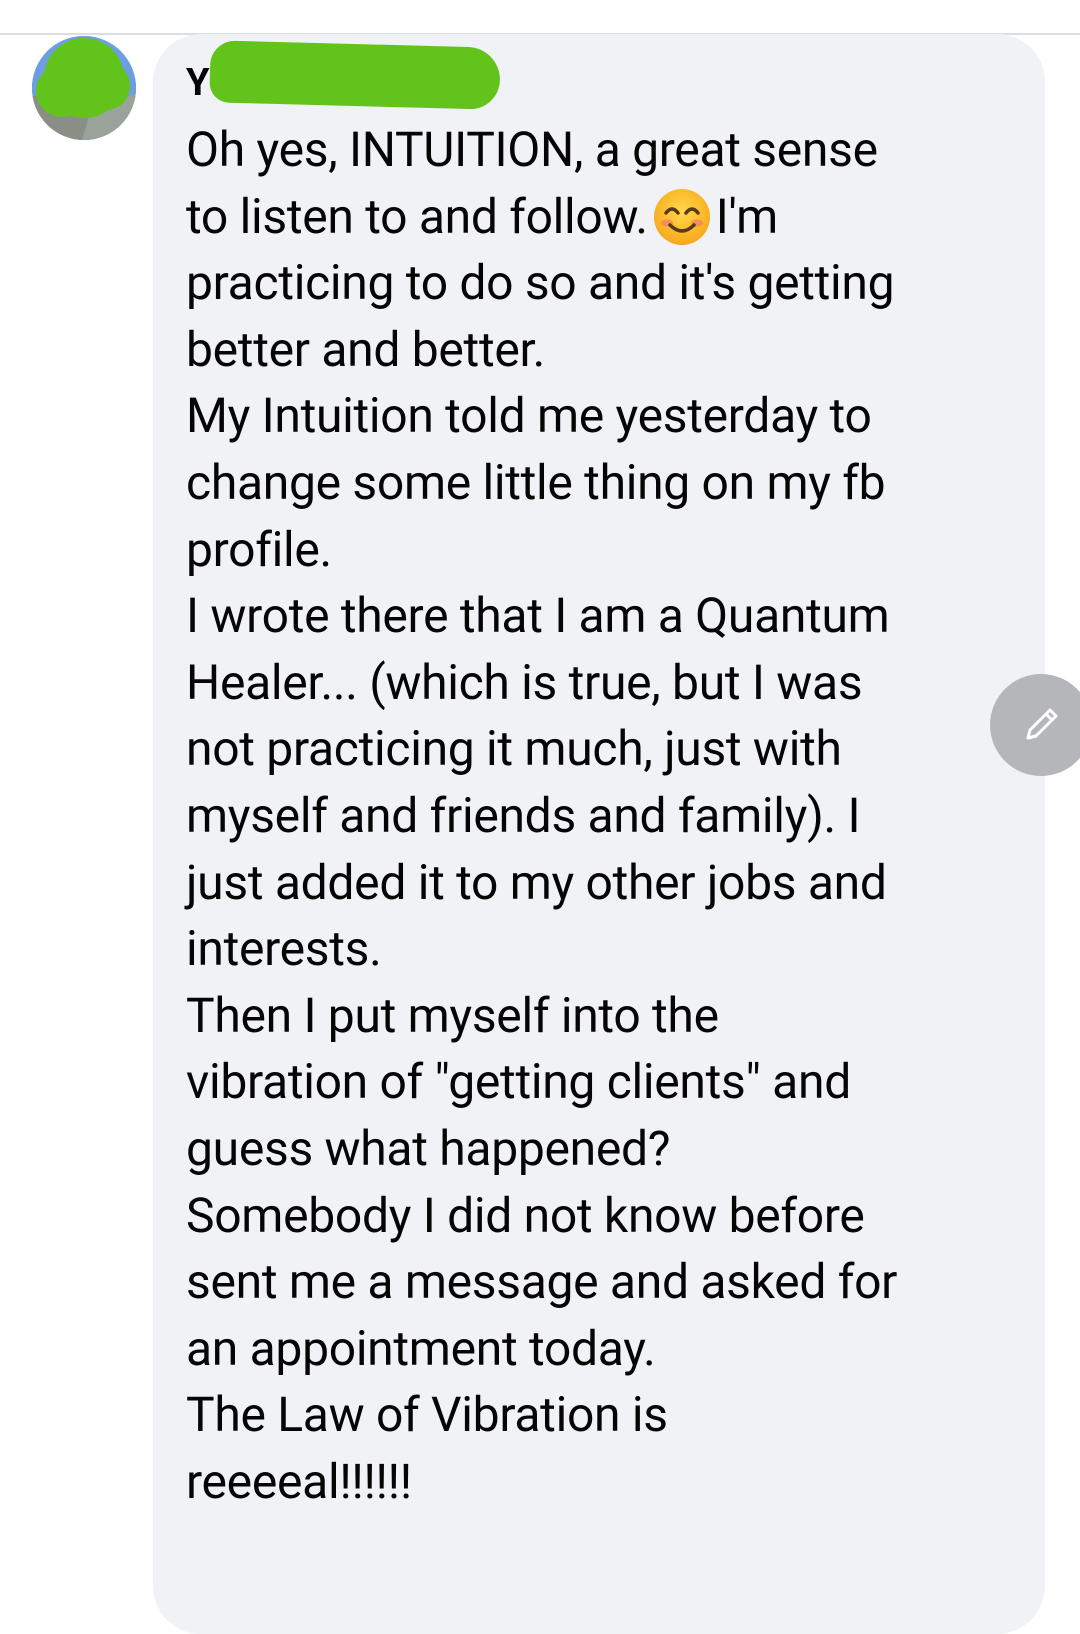  Describe the element at coordinates (681, 216) in the screenshot. I see `smiling-face-with-smiling-eyes-icon` at that location.